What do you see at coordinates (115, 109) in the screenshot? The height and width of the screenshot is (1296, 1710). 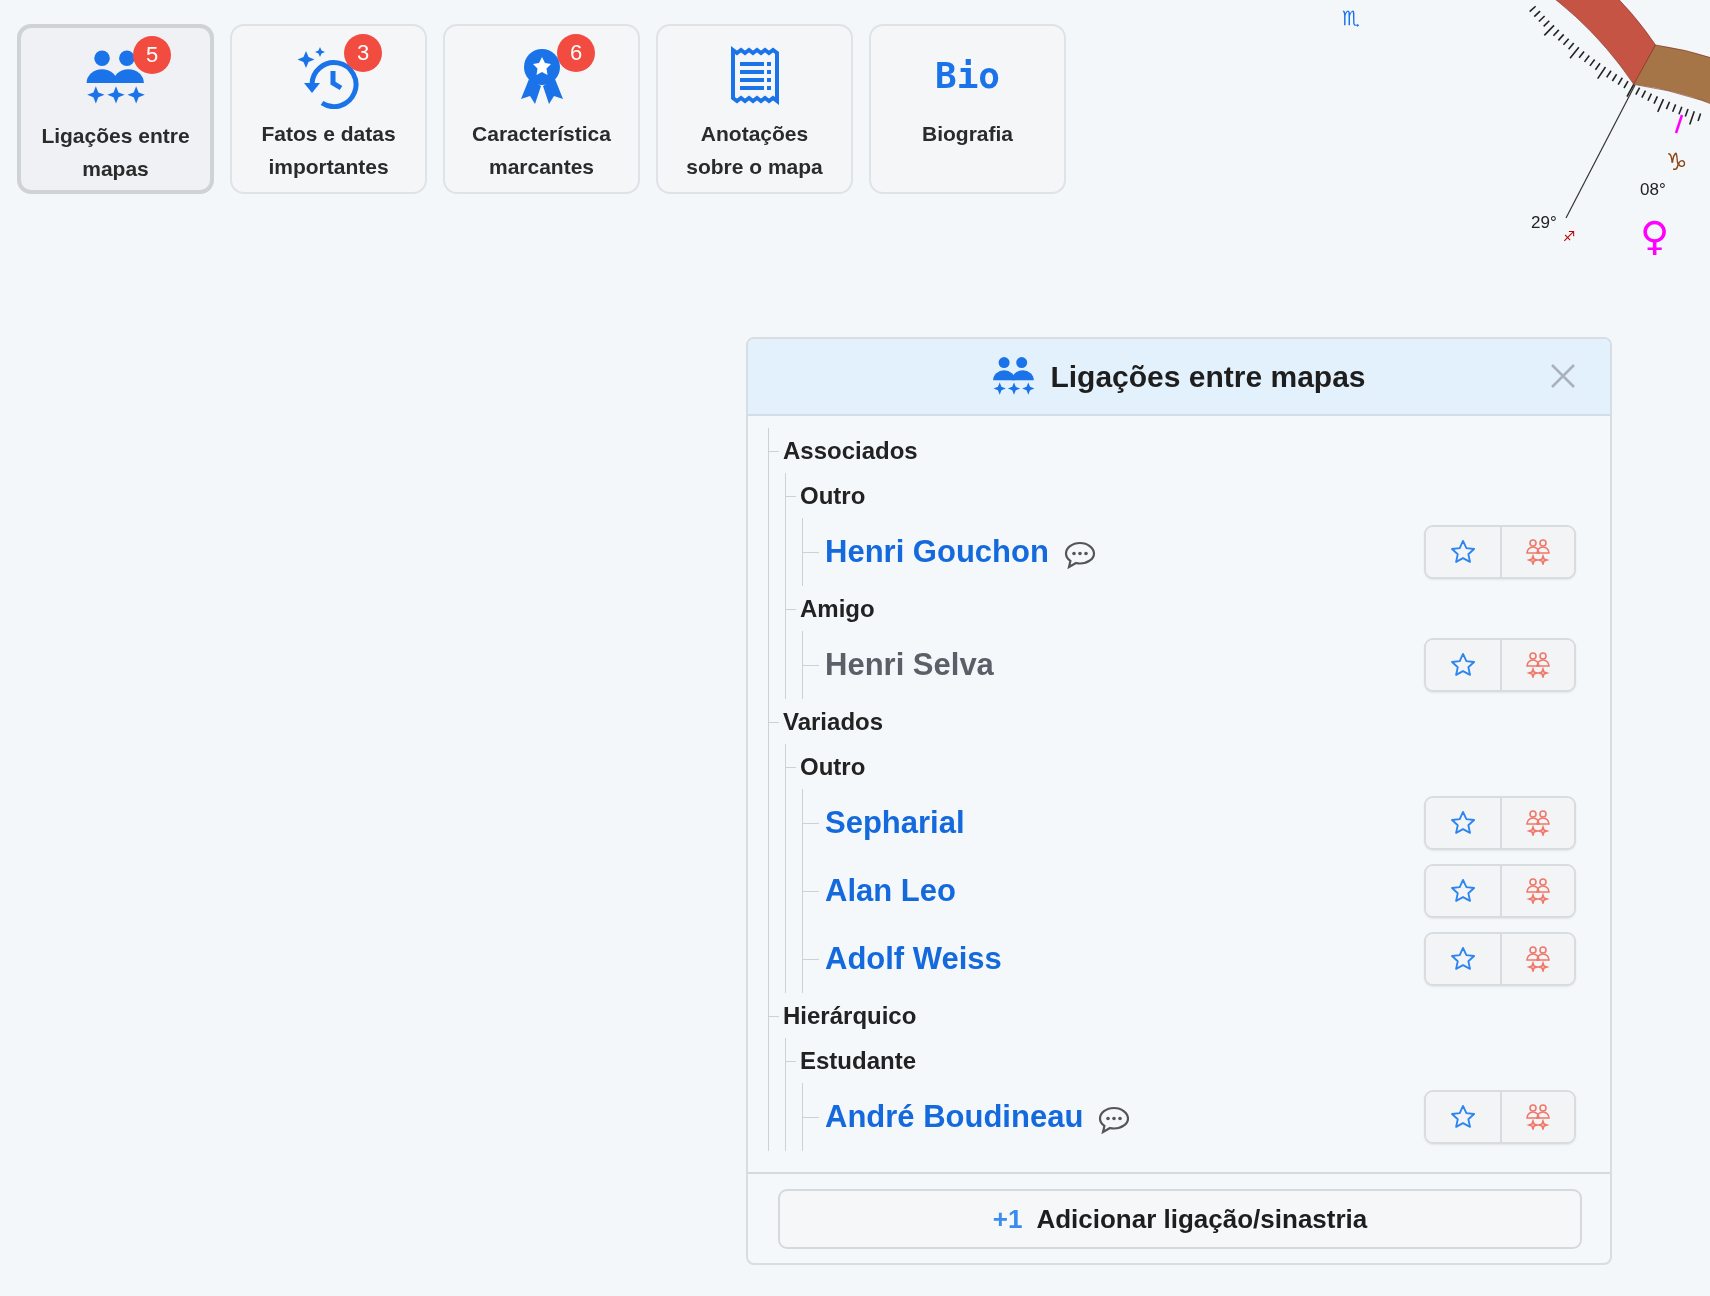 I see `tab: Ligações entre mapas 5` at bounding box center [115, 109].